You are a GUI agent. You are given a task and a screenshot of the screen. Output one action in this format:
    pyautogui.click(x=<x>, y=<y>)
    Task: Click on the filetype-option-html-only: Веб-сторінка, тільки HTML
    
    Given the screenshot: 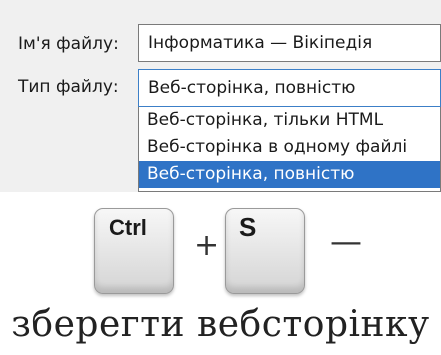 What is the action you would take?
    pyautogui.click(x=289, y=120)
    